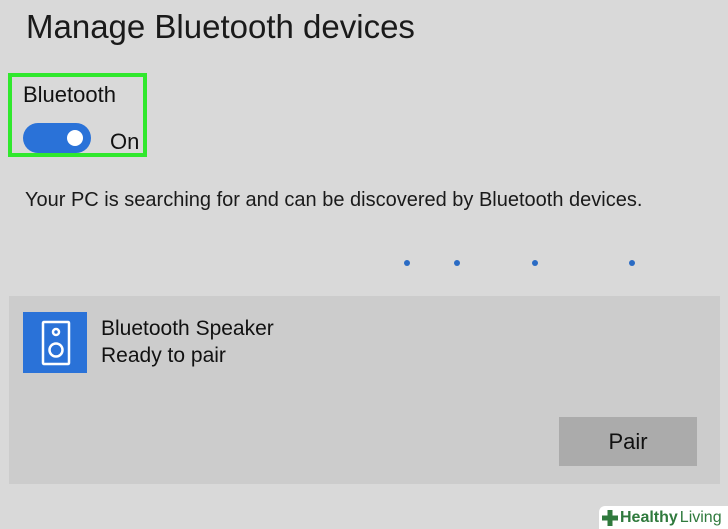  Describe the element at coordinates (187, 328) in the screenshot. I see `device-name: Bluetooth Speaker` at that location.